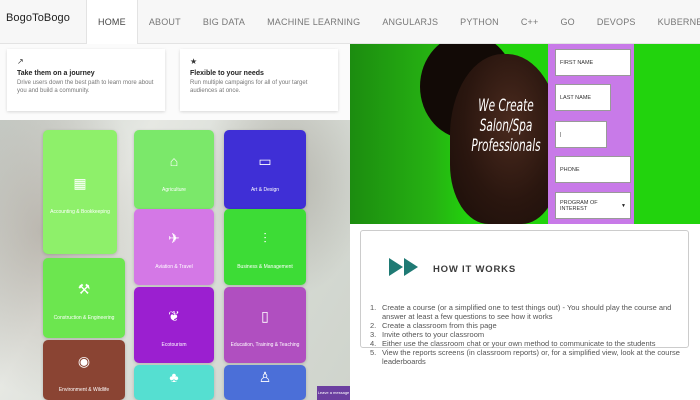 The image size is (700, 400). I want to click on star-icon: ★, so click(194, 61).